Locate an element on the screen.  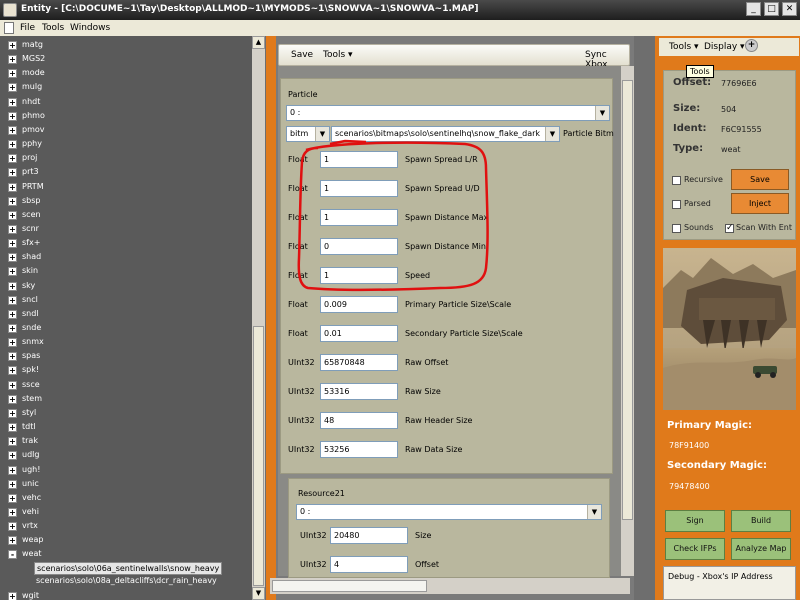
tree-item: + nhdt is located at coordinates (126, 102).